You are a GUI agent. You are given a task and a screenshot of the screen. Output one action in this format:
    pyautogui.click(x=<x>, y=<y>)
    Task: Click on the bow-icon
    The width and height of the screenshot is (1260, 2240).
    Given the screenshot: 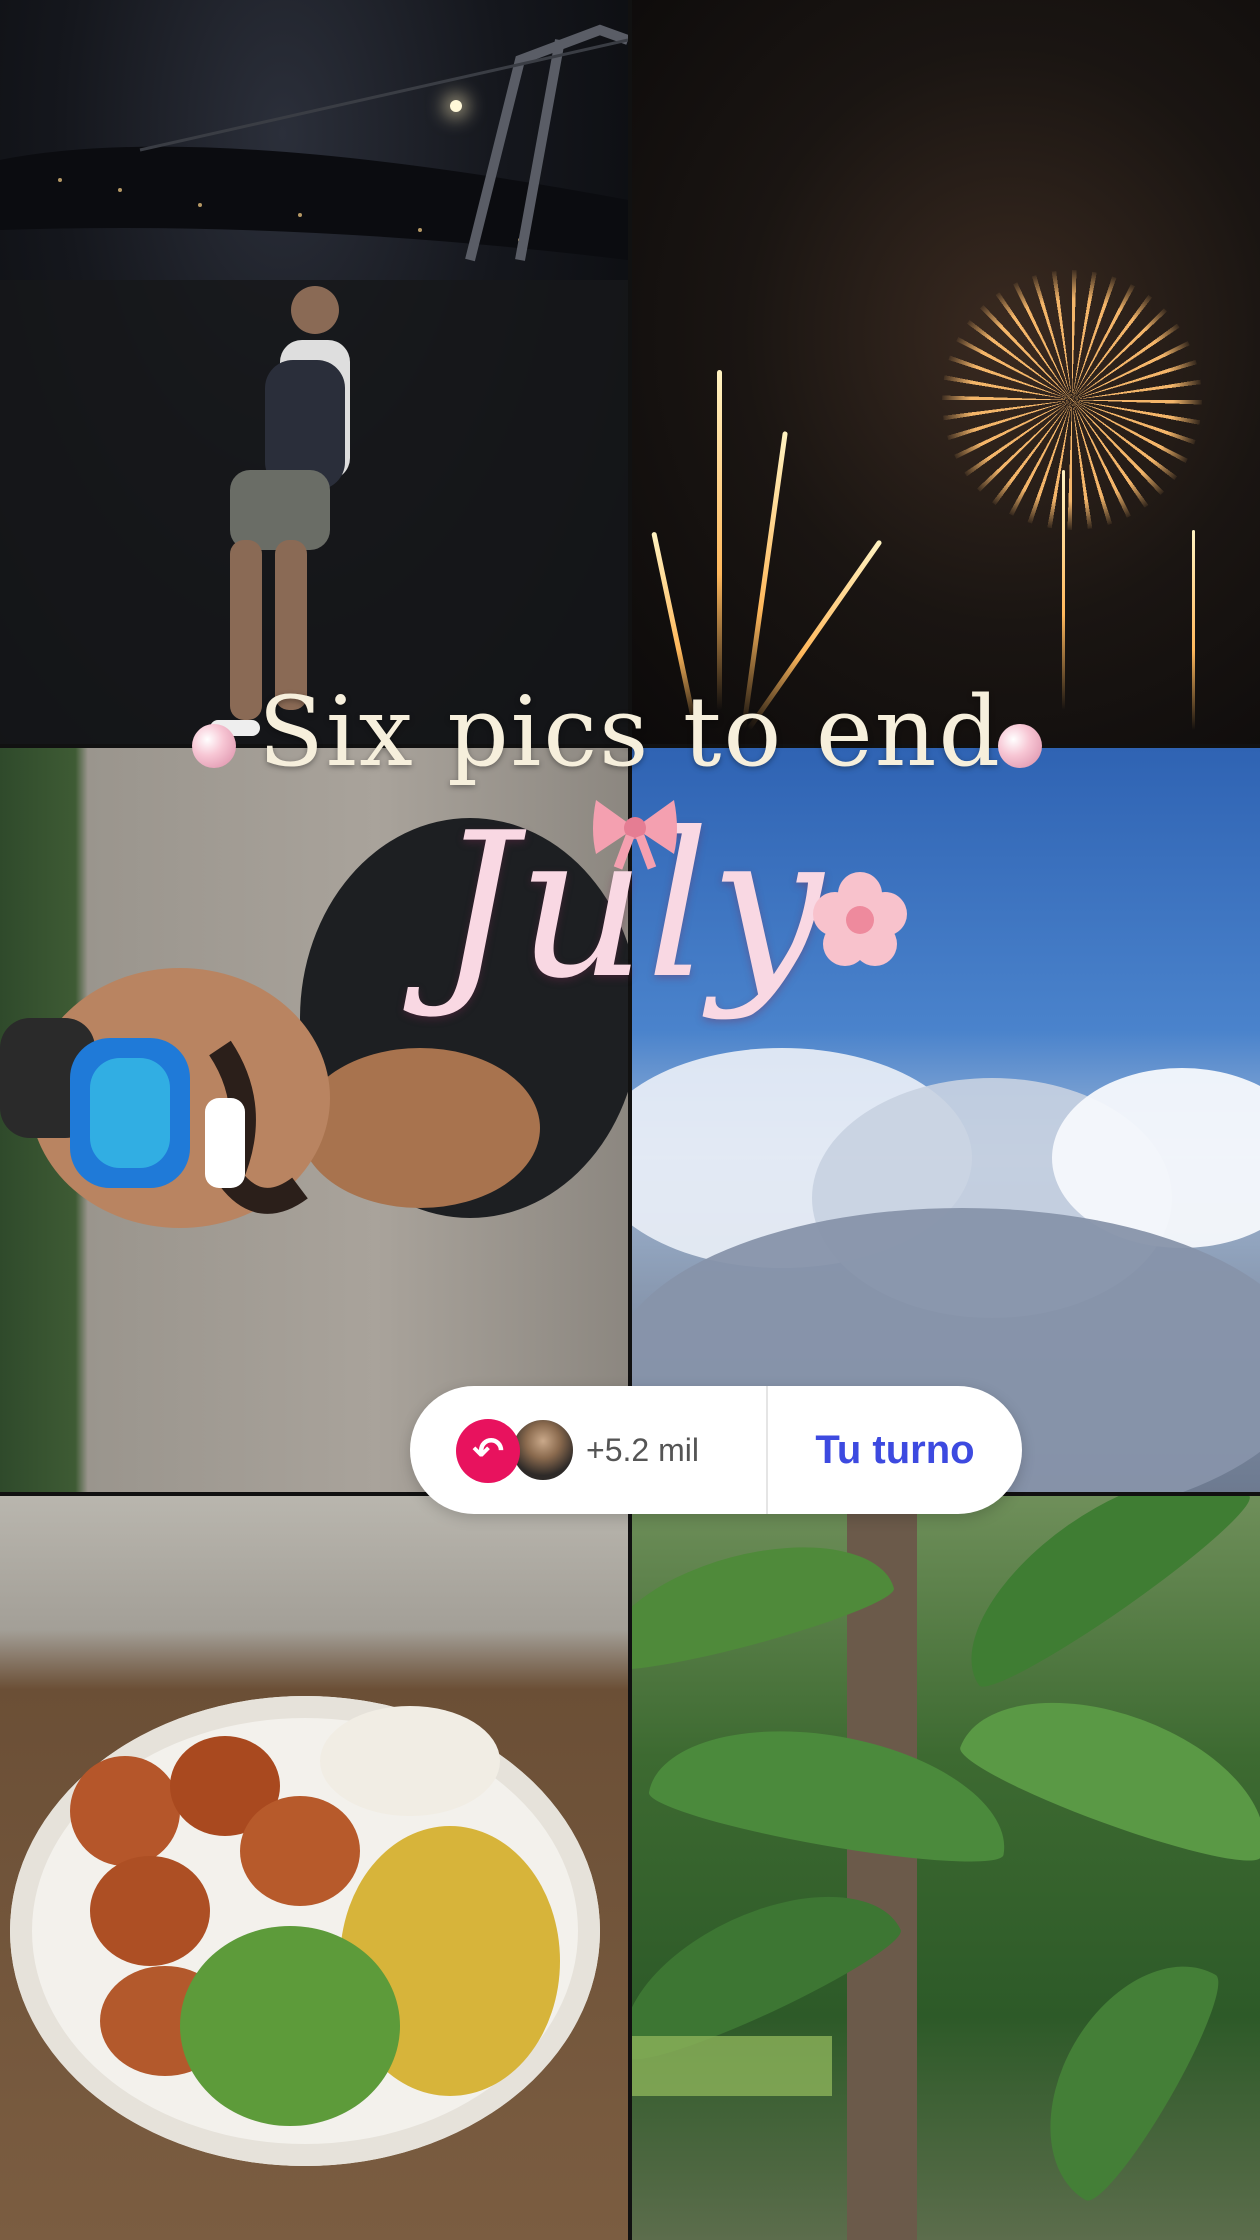 What is the action you would take?
    pyautogui.click(x=635, y=835)
    